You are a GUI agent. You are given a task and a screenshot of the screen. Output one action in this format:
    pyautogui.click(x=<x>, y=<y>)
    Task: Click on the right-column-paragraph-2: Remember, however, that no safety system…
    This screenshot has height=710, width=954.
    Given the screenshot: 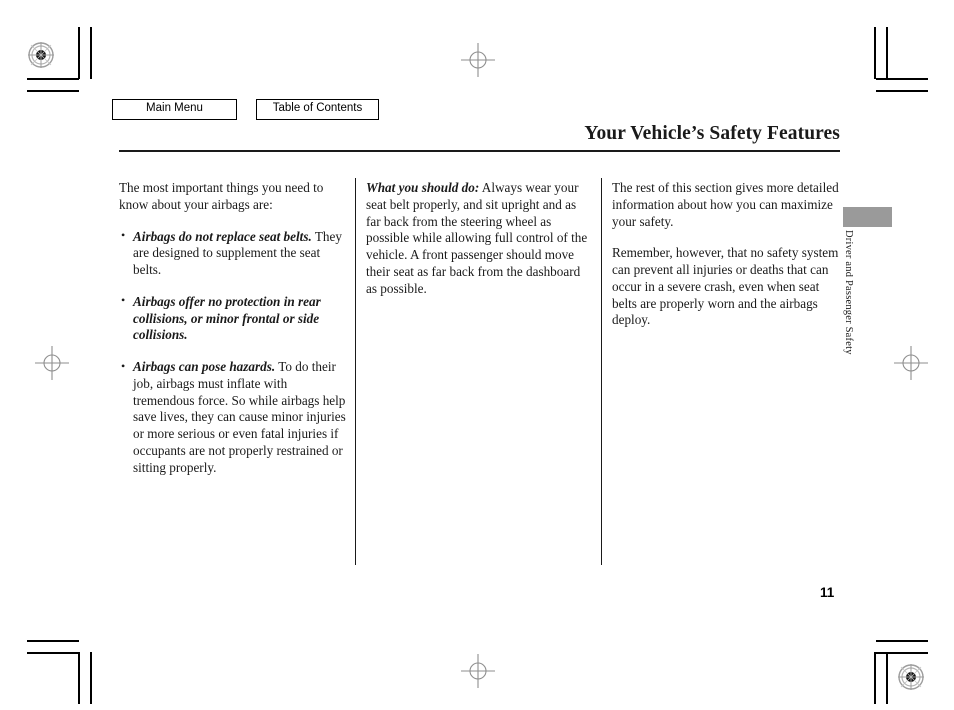 What is the action you would take?
    pyautogui.click(x=725, y=286)
    